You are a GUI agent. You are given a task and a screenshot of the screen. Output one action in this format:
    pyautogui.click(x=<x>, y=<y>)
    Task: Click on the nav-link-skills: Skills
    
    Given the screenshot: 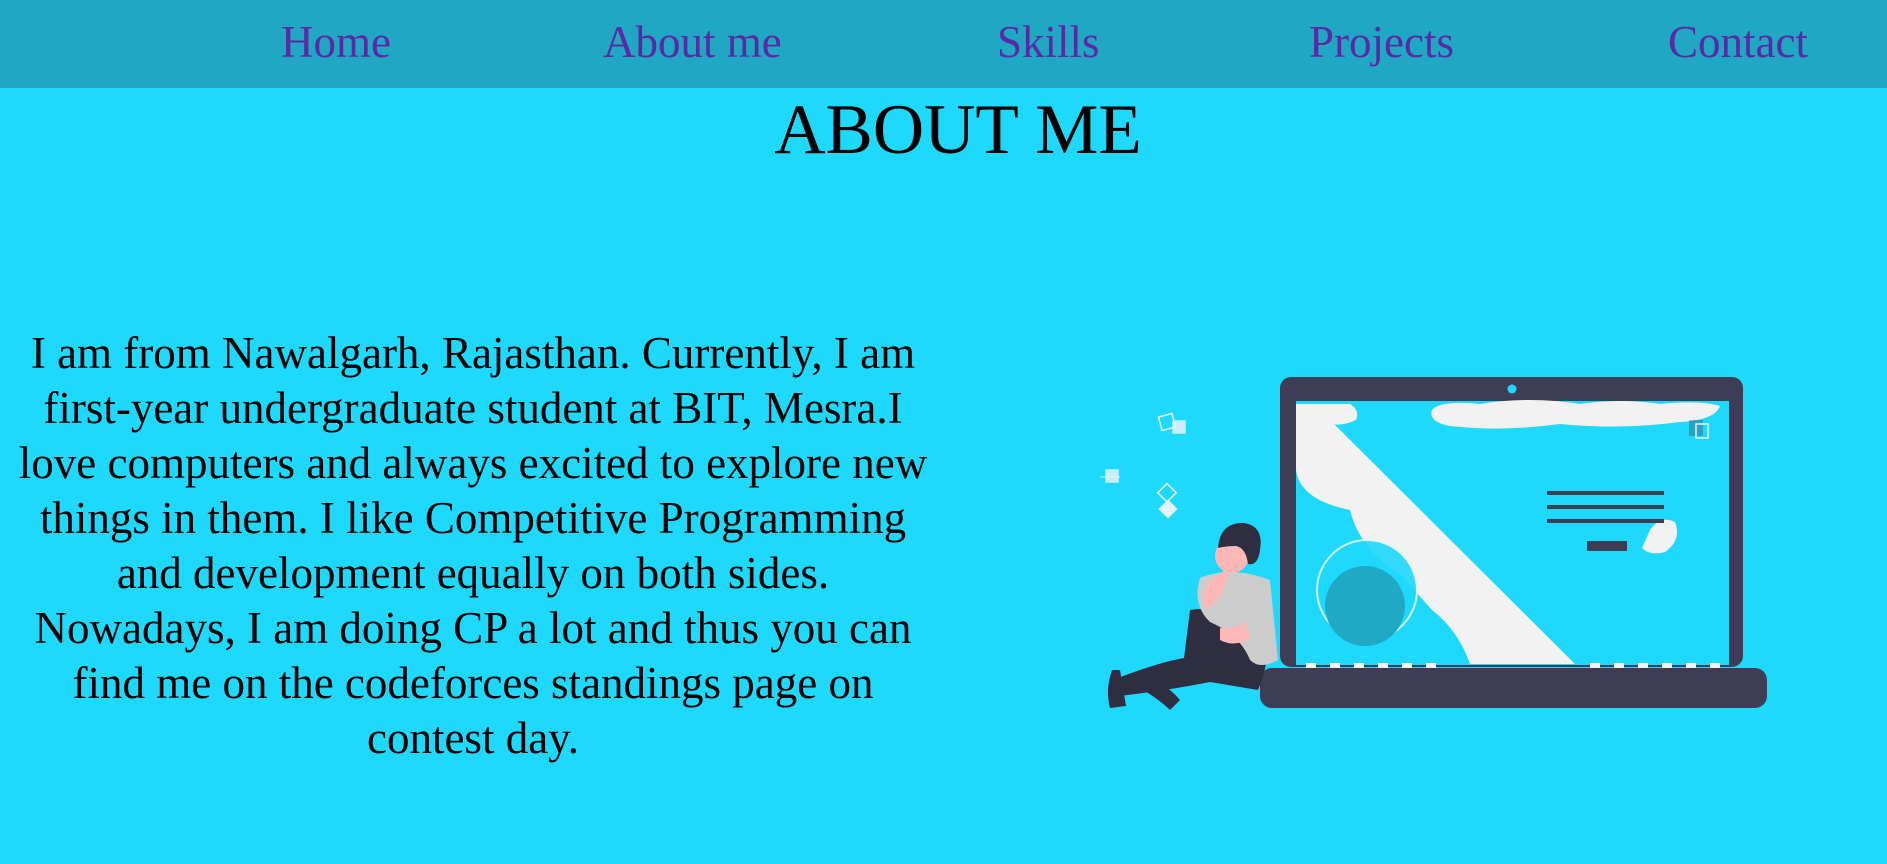 What is the action you would take?
    pyautogui.click(x=1048, y=42)
    